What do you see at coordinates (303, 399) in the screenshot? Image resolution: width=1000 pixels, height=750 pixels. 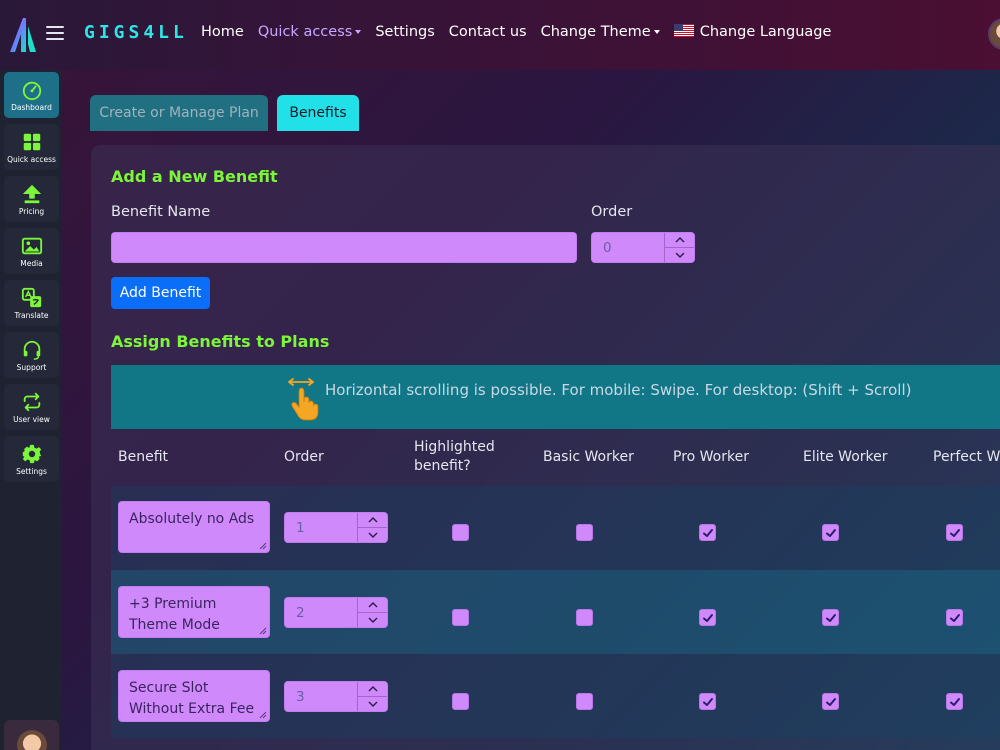 I see `swipe-hand-icon` at bounding box center [303, 399].